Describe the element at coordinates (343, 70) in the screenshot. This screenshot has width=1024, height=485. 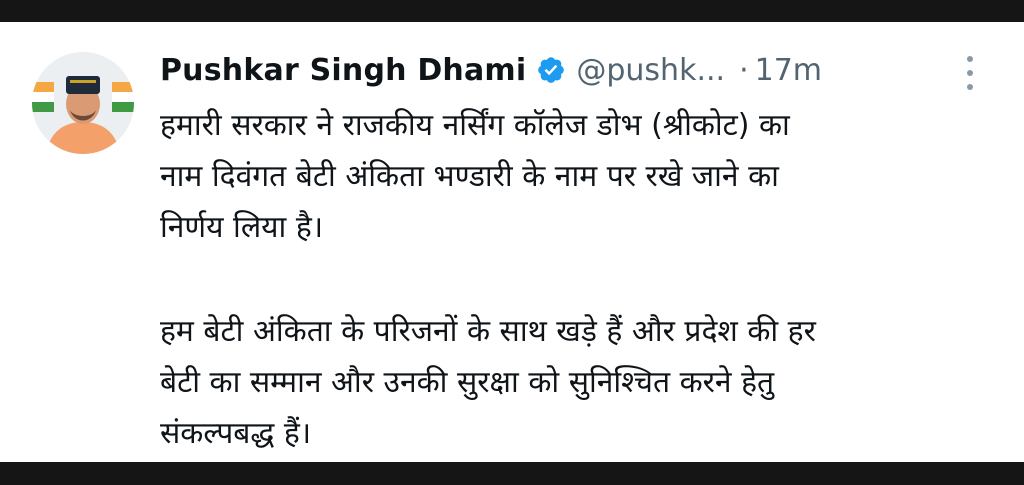
I see `author-name: Pushkar Singh Dhami` at that location.